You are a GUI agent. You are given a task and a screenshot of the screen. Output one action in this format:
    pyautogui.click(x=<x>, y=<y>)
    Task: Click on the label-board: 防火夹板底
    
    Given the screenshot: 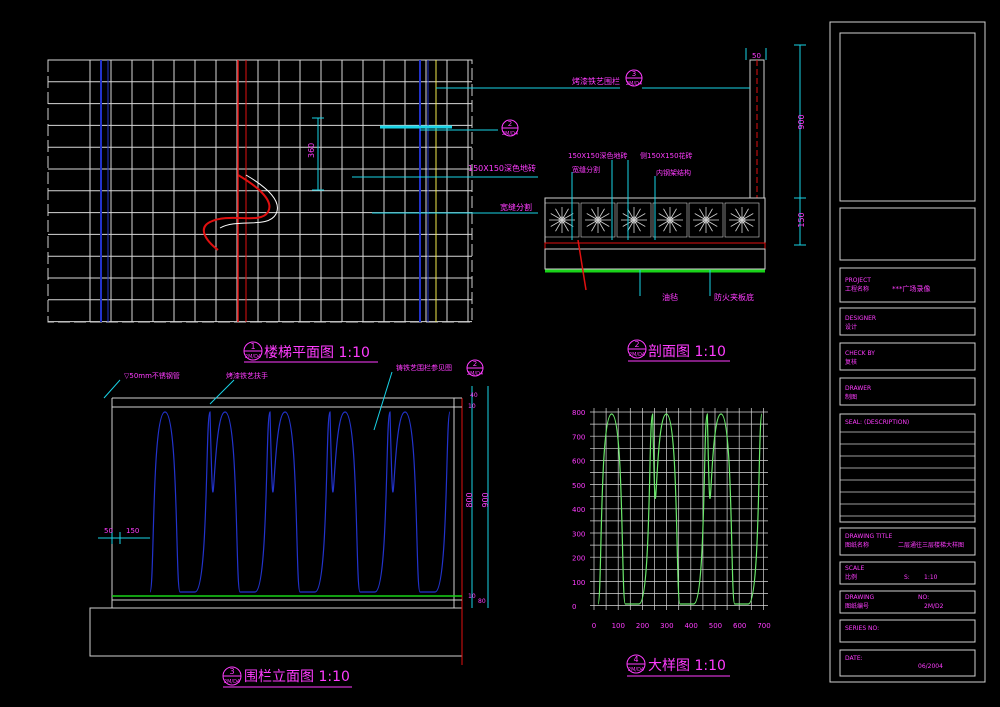 What is the action you would take?
    pyautogui.click(x=734, y=297)
    